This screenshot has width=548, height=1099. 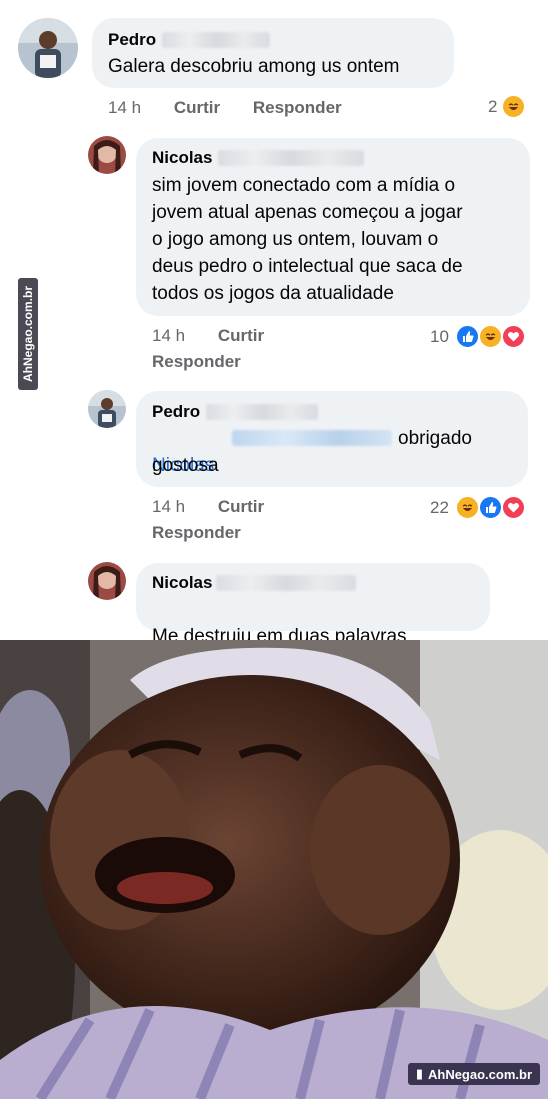 I want to click on reaction-summary: 2, so click(x=507, y=106).